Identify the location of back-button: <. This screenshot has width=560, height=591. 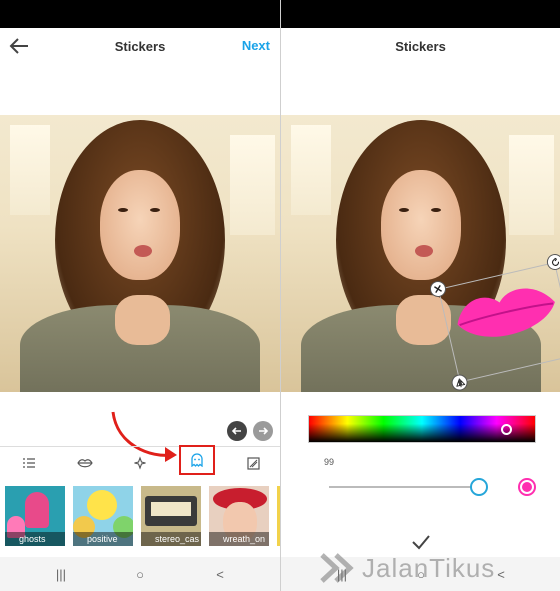
(220, 574).